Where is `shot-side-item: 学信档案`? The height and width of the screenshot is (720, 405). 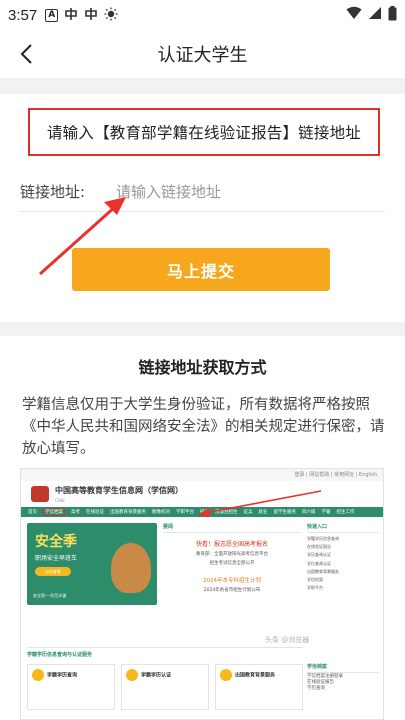 shot-side-item: 学信档案 is located at coordinates (315, 579).